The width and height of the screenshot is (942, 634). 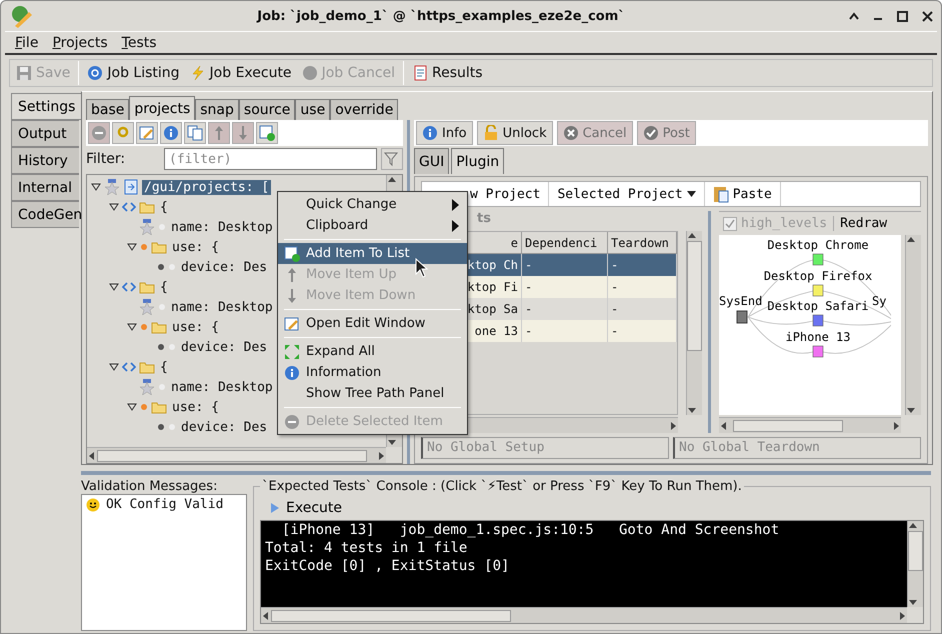 I want to click on console-title: `Expected Tests` Console : (Click `⚡Test` or Press `F9` Key To Run Them)., so click(x=502, y=486).